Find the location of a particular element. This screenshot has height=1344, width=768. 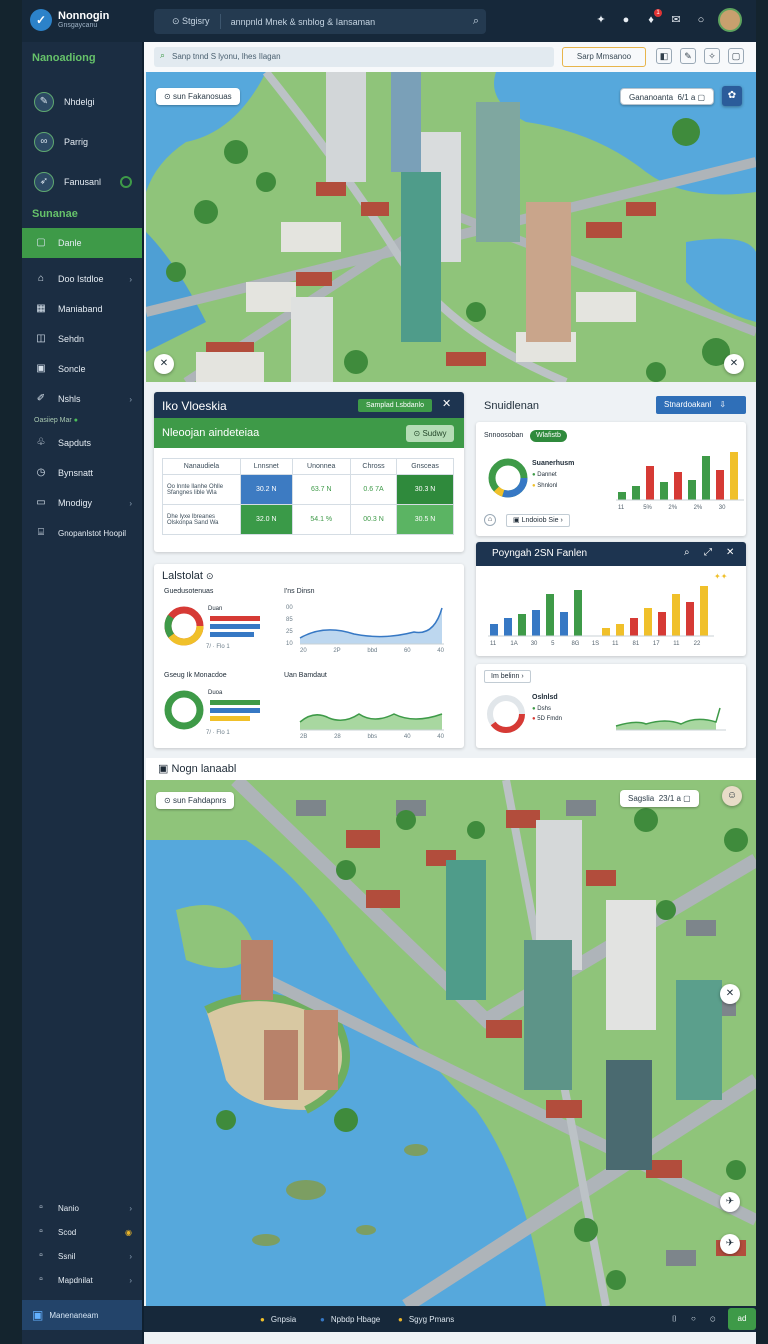

sidebar-section-title-2: Sunanae is located at coordinates (55, 214).